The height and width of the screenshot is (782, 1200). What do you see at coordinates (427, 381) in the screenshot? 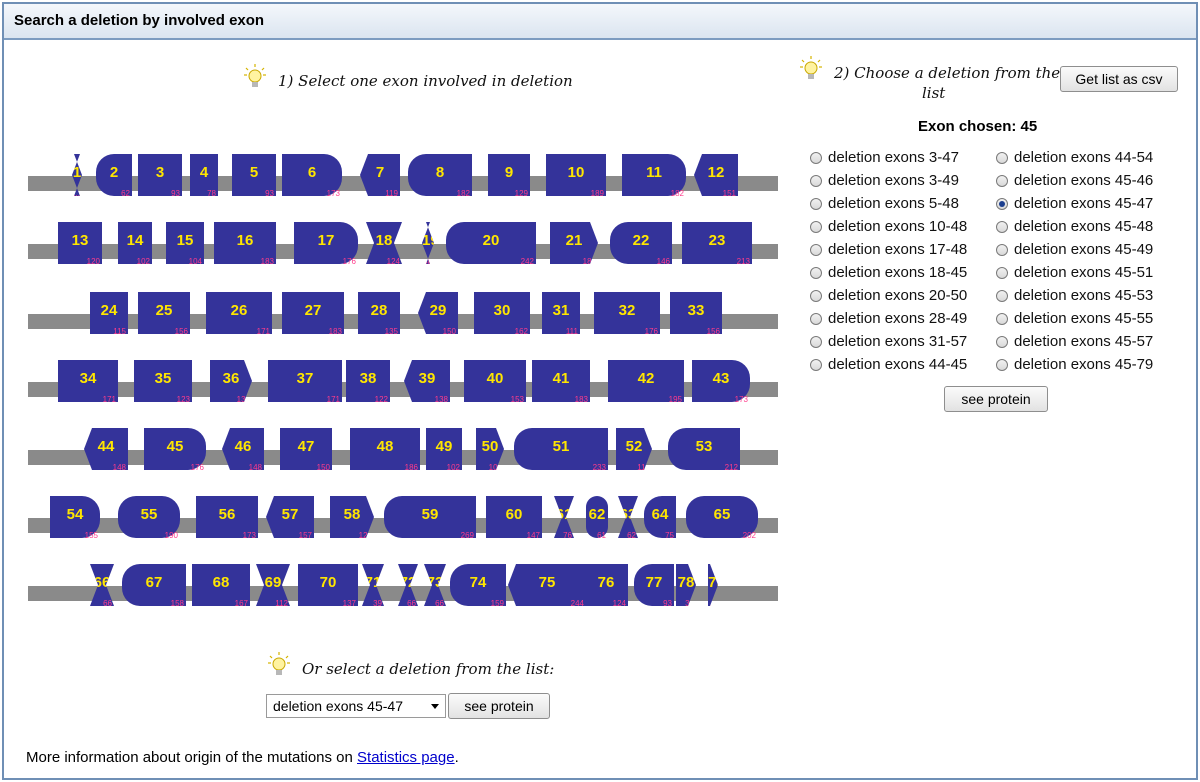
I see `exon-39: 39 138` at bounding box center [427, 381].